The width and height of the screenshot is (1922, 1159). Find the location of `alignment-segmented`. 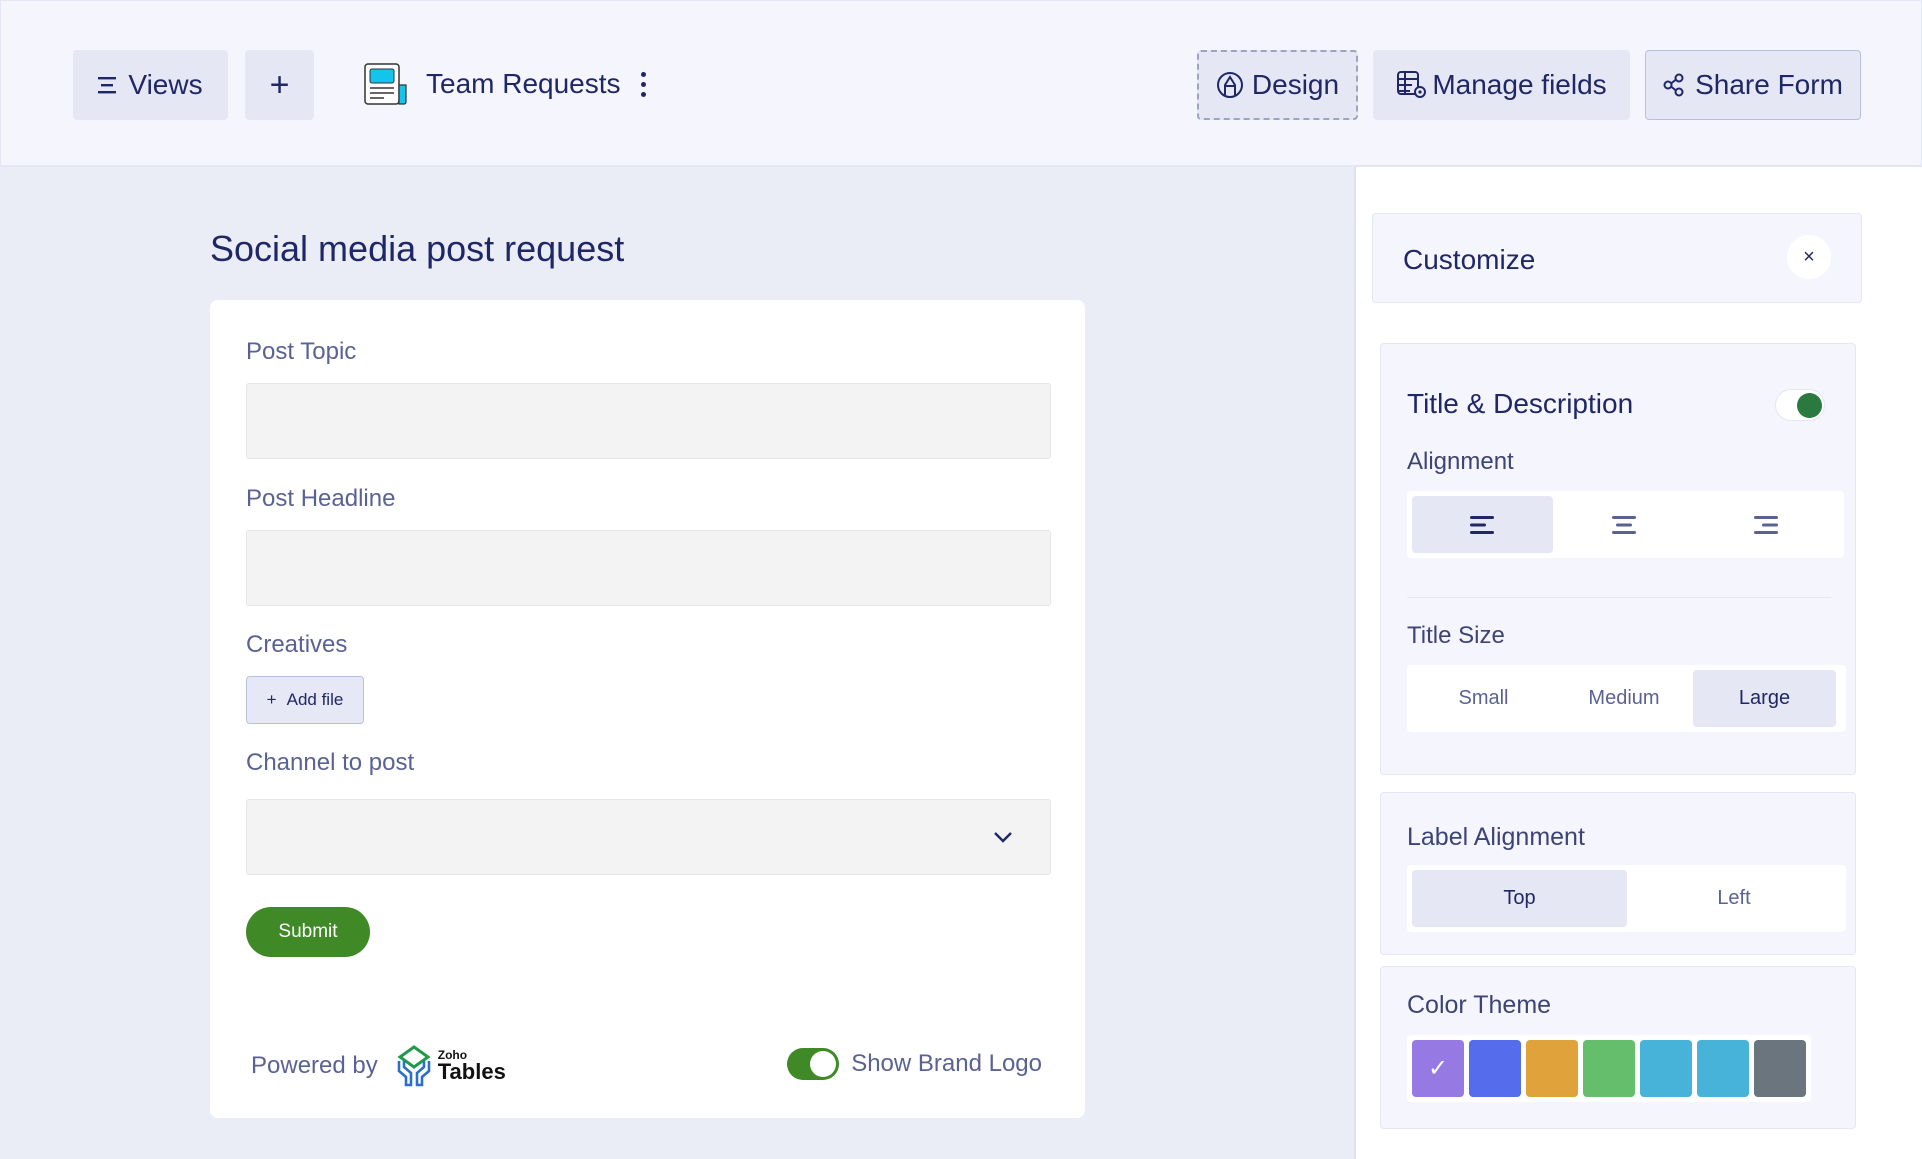

alignment-segmented is located at coordinates (1625, 524).